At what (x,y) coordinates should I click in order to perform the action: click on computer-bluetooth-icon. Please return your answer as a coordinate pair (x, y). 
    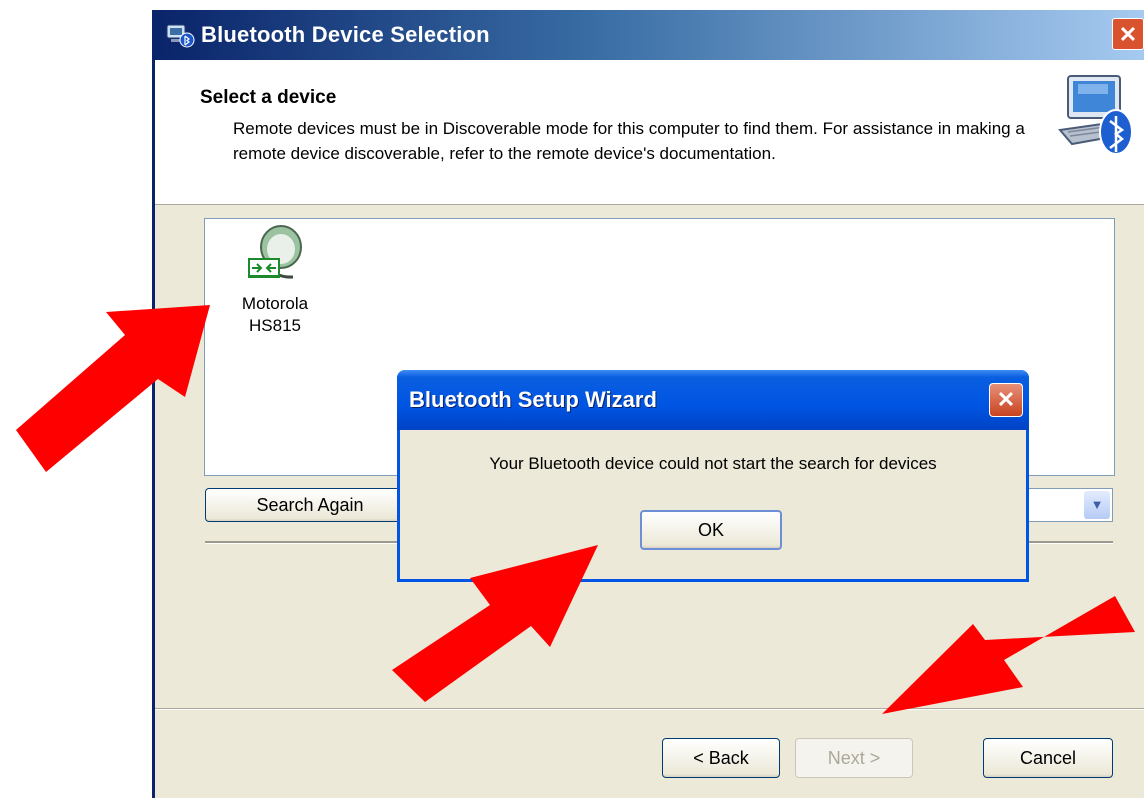
    Looking at the image, I should click on (1095, 115).